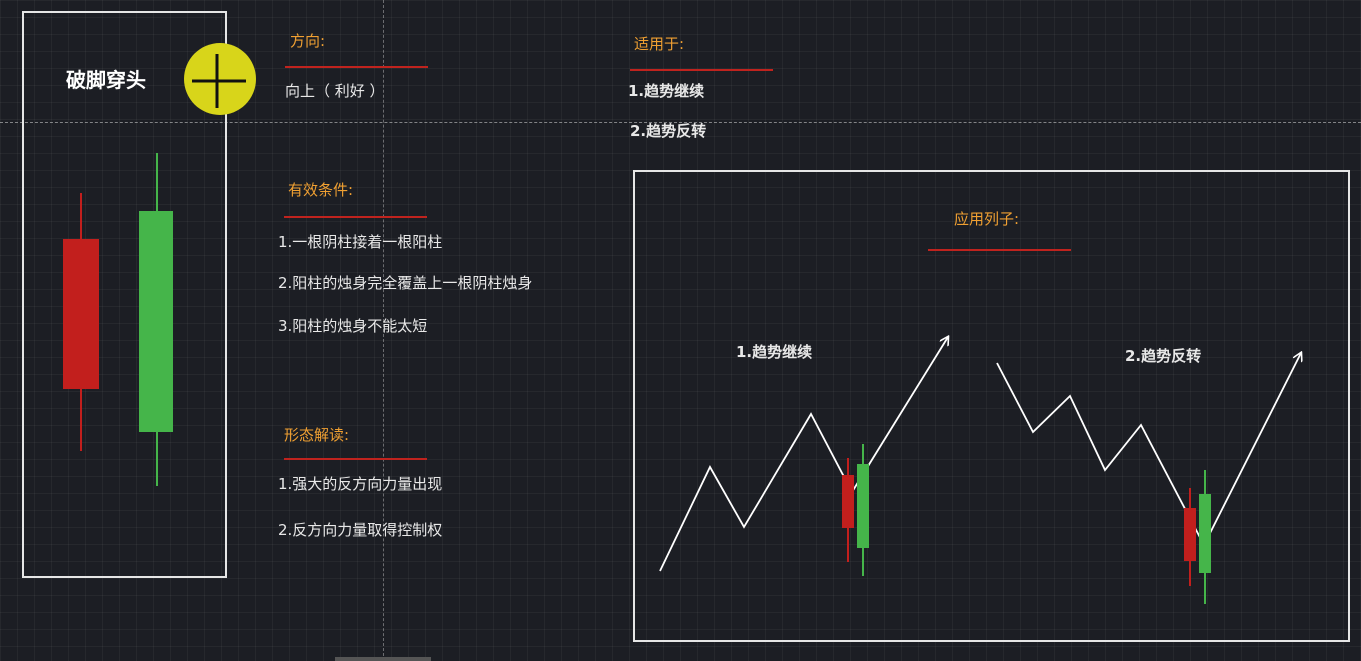 This screenshot has height=661, width=1361. What do you see at coordinates (803, 454) in the screenshot?
I see `trend-line-continuation` at bounding box center [803, 454].